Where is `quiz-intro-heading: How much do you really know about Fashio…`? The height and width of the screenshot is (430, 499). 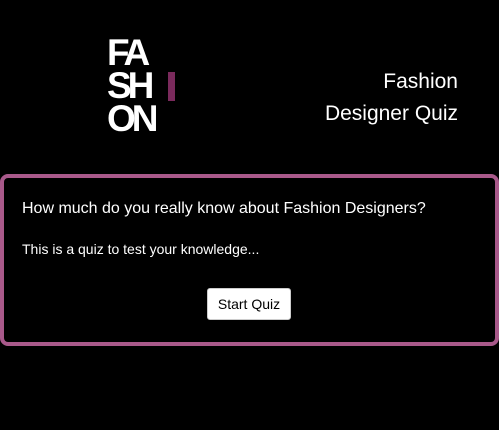
quiz-intro-heading: How much do you really know about Fashio… is located at coordinates (224, 208).